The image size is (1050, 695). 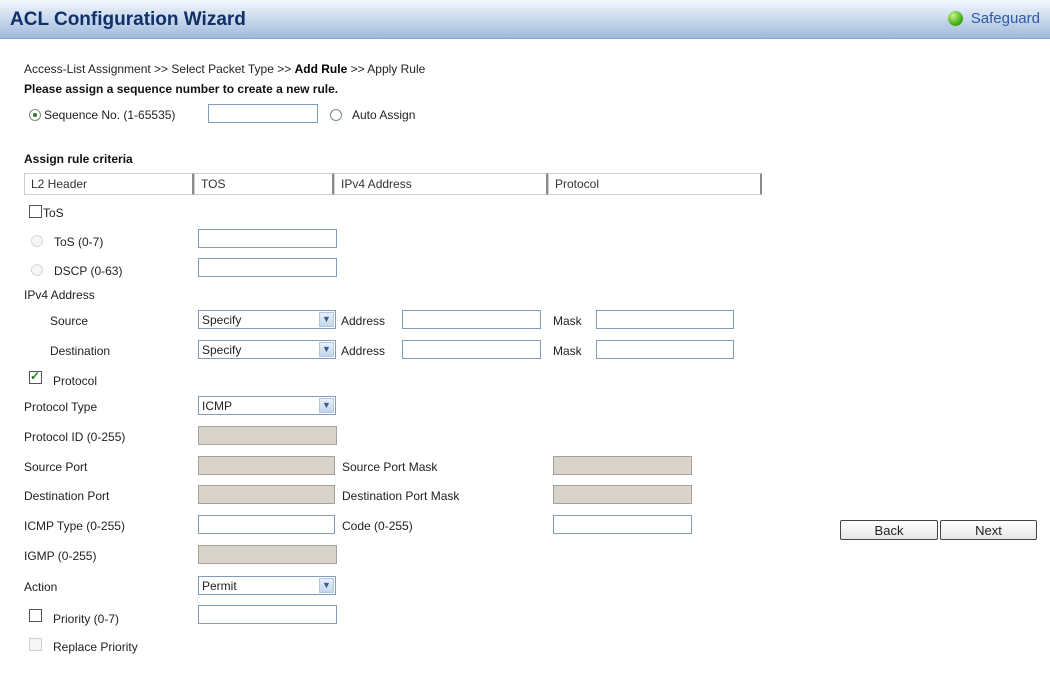 What do you see at coordinates (955, 18) in the screenshot?
I see `green-dot-icon` at bounding box center [955, 18].